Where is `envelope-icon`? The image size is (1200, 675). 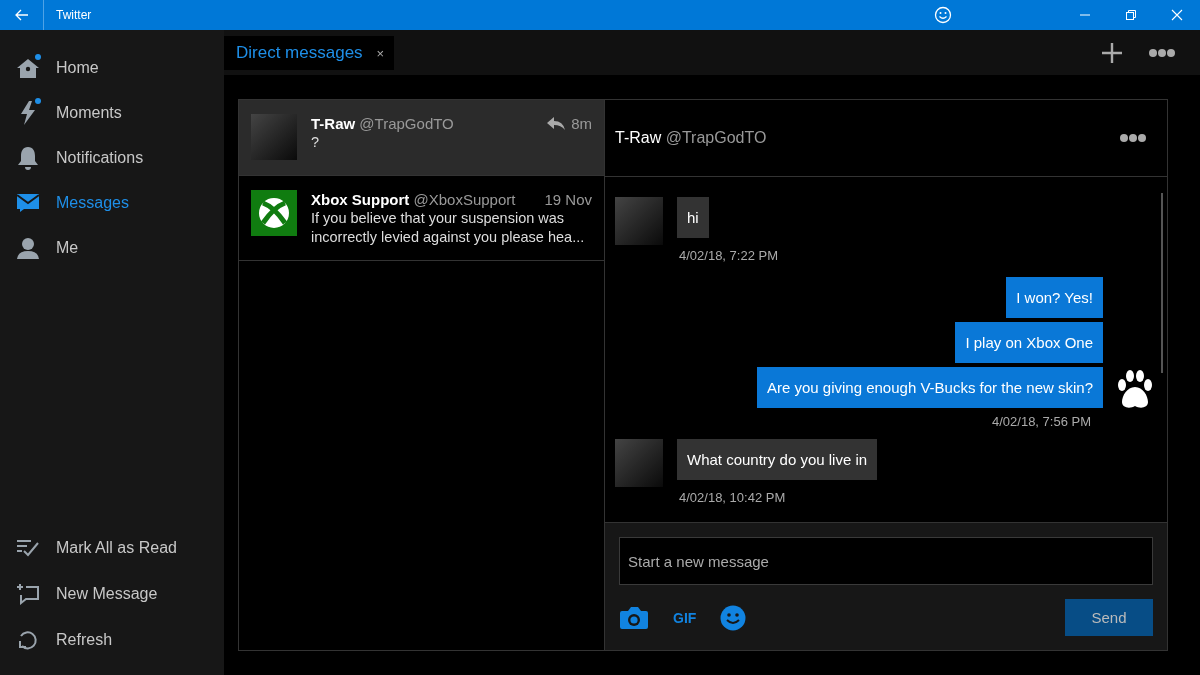
envelope-icon is located at coordinates (28, 202).